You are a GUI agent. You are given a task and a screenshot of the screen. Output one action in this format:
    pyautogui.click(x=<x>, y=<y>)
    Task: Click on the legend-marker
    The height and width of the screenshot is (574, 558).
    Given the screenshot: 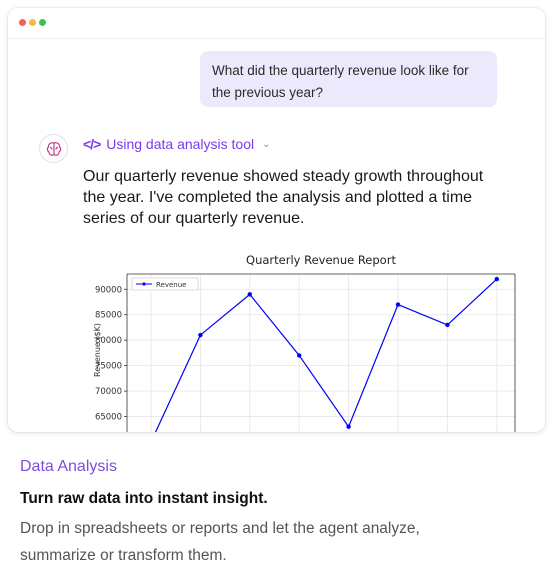 What is the action you would take?
    pyautogui.click(x=144, y=284)
    